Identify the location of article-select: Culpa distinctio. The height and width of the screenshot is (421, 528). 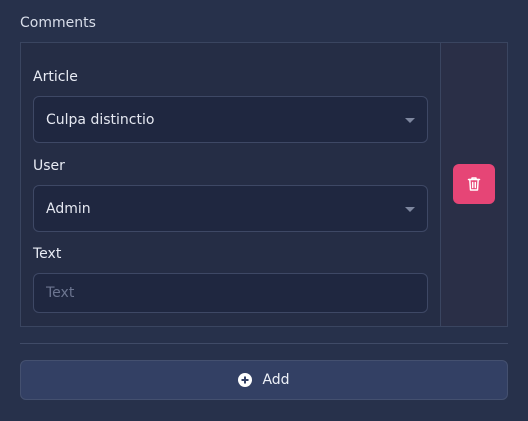
(230, 119).